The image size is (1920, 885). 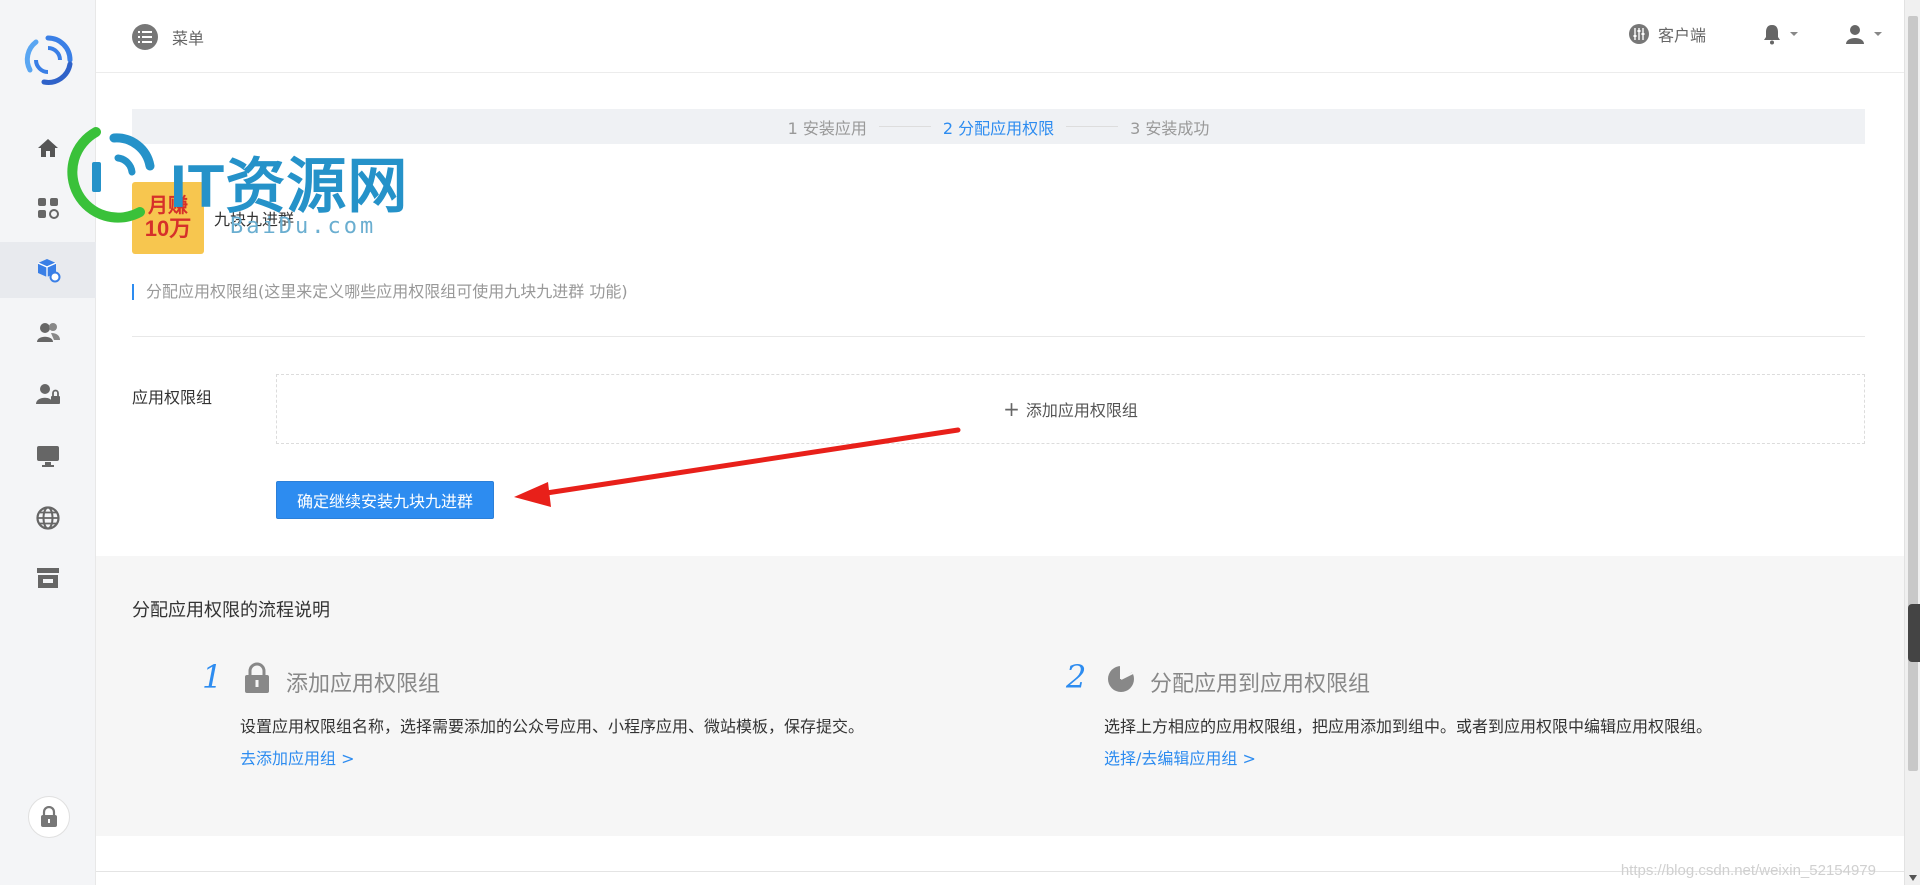 What do you see at coordinates (168, 37) in the screenshot?
I see `menu-toggle-button: 菜单` at bounding box center [168, 37].